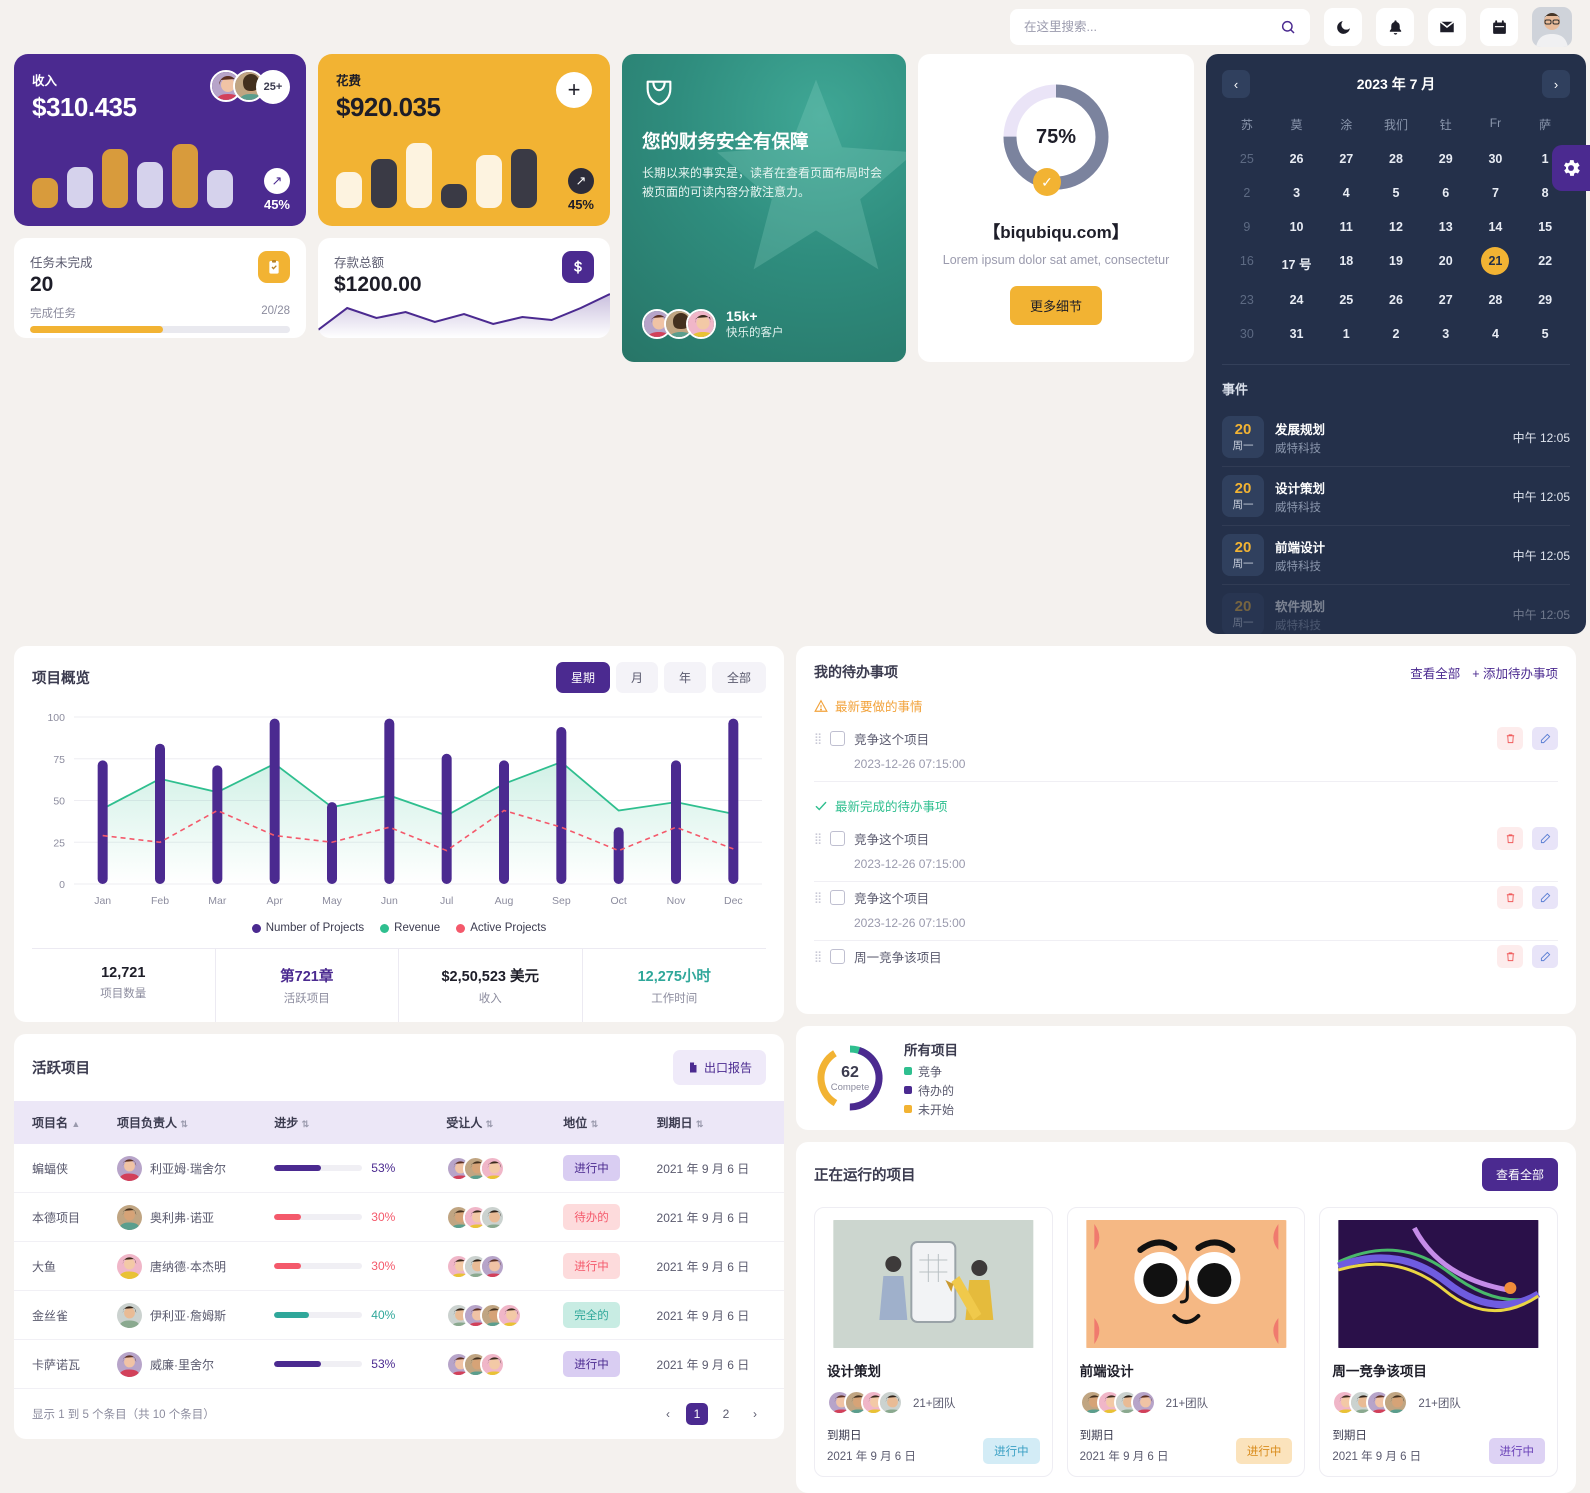 Image resolution: width=1590 pixels, height=1493 pixels. Describe the element at coordinates (399, 1315) in the screenshot. I see `table-row: 金丝雀 伊利亚·詹姆斯 40% 完全的 2021 年 9 月 6 日` at that location.